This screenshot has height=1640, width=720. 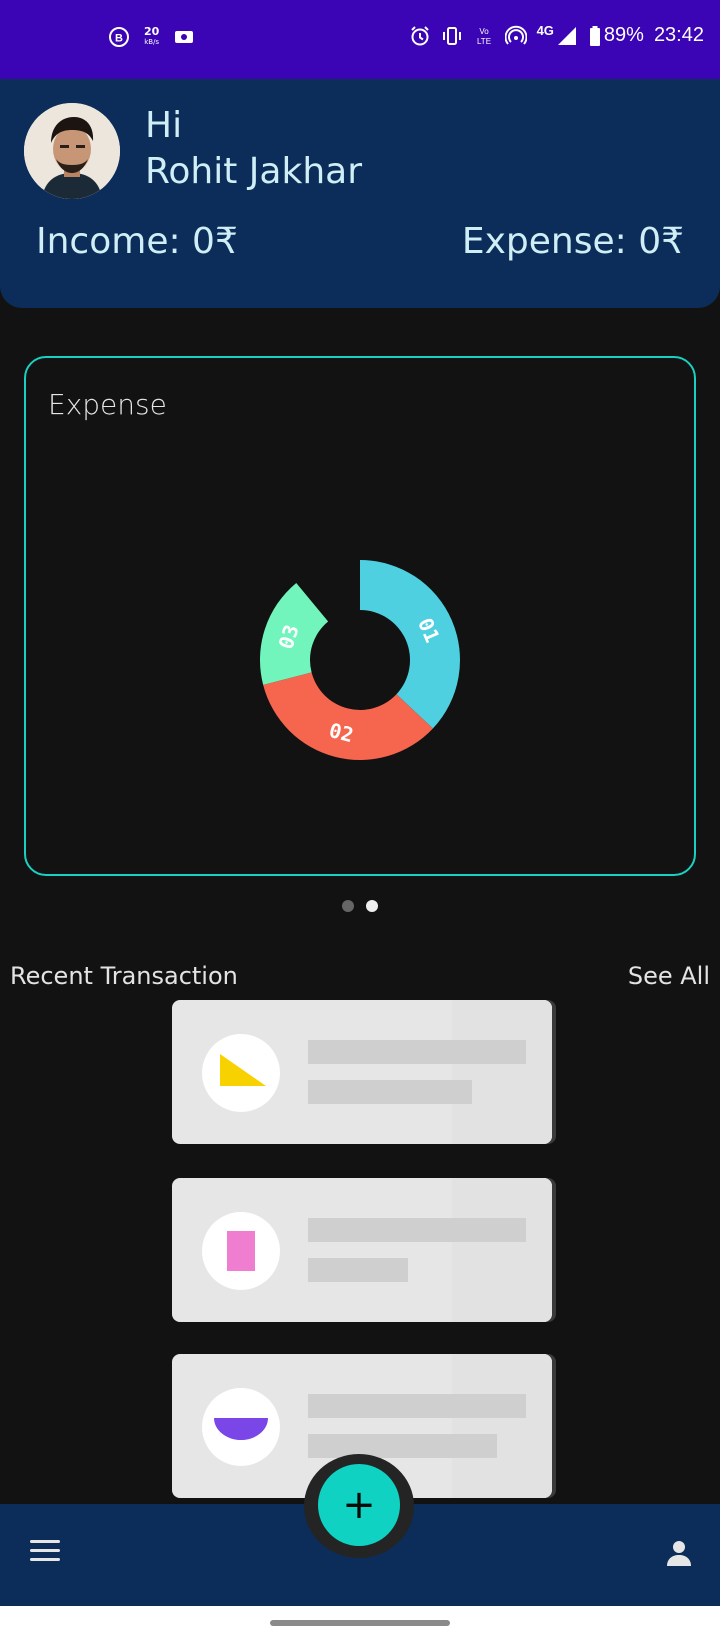 I want to click on gesture-navigation-area, so click(x=360, y=1623).